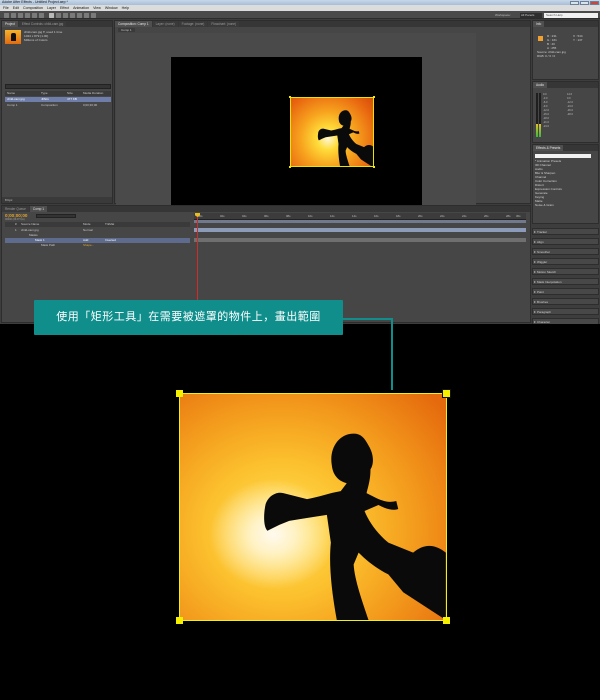  Describe the element at coordinates (179, 393) in the screenshot. I see `mask-handle-top-left` at that location.